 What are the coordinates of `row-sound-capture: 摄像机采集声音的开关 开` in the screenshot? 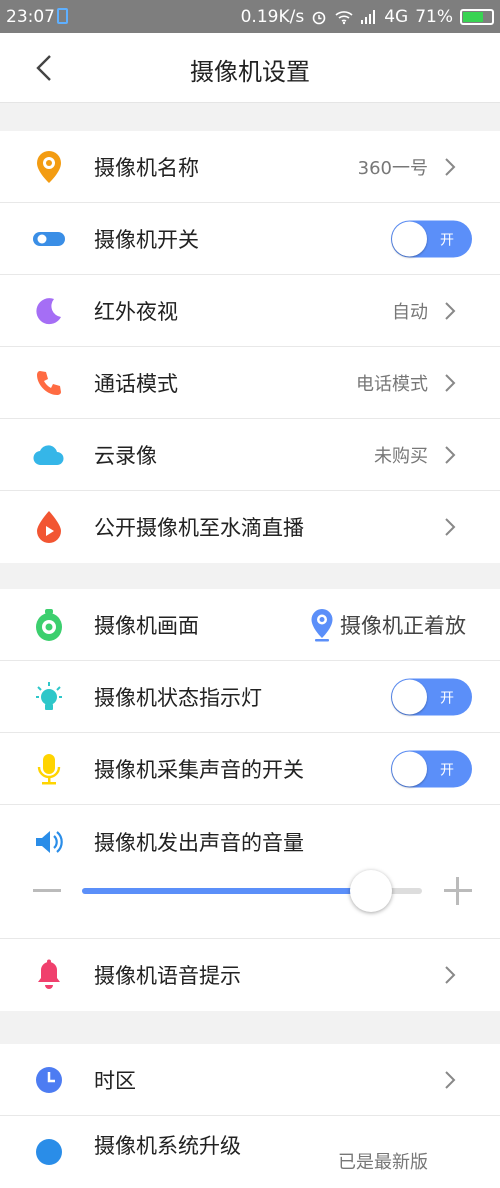 It's located at (250, 769).